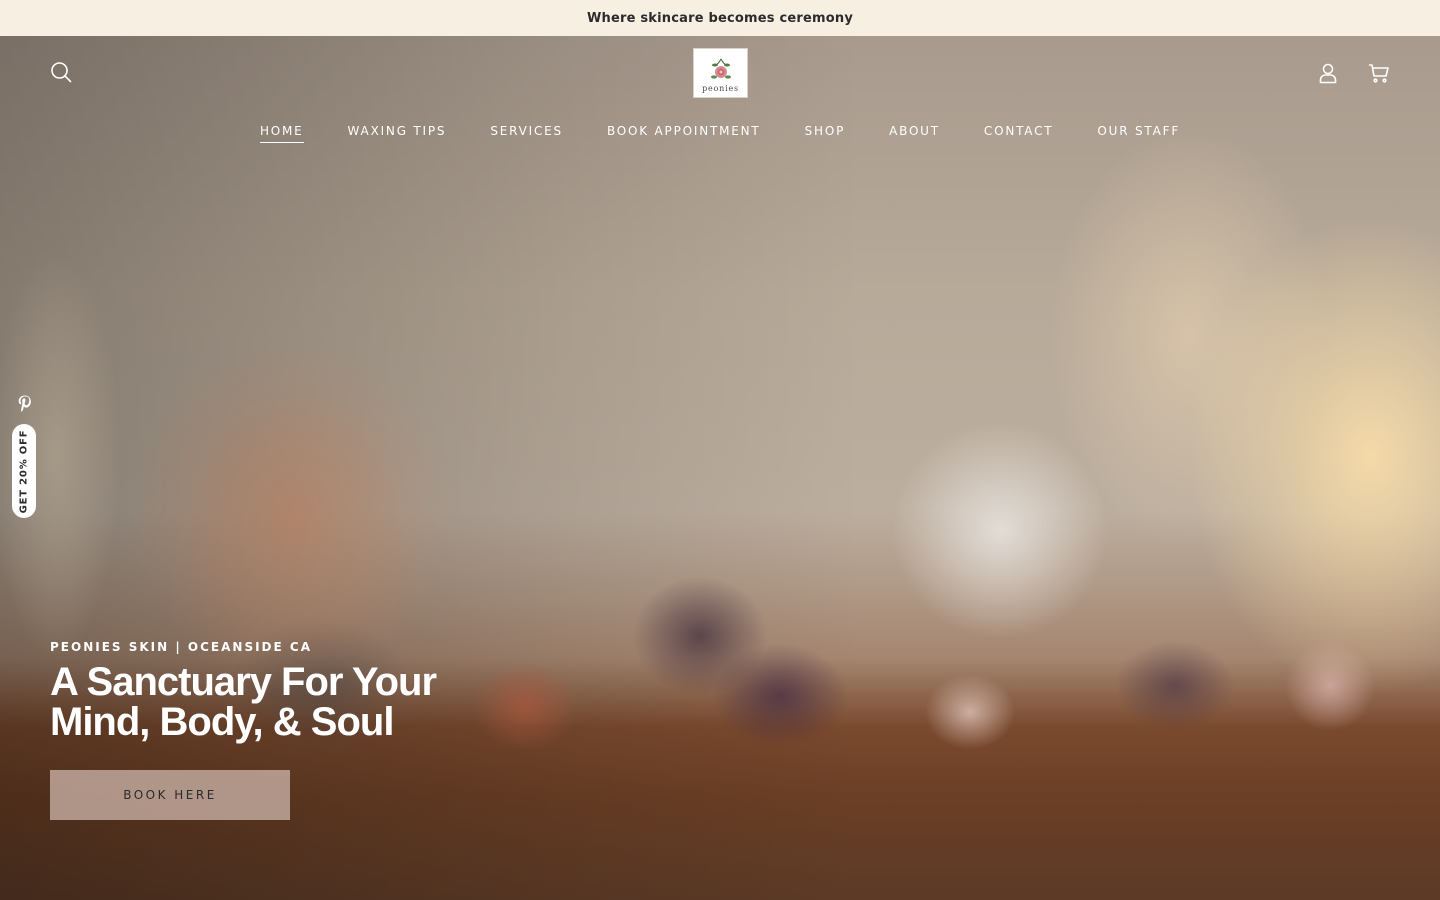 The image size is (1440, 900). Describe the element at coordinates (181, 647) in the screenshot. I see `hero-eyebrow: PEONIES SKIN | OCEANSIDE CA` at that location.